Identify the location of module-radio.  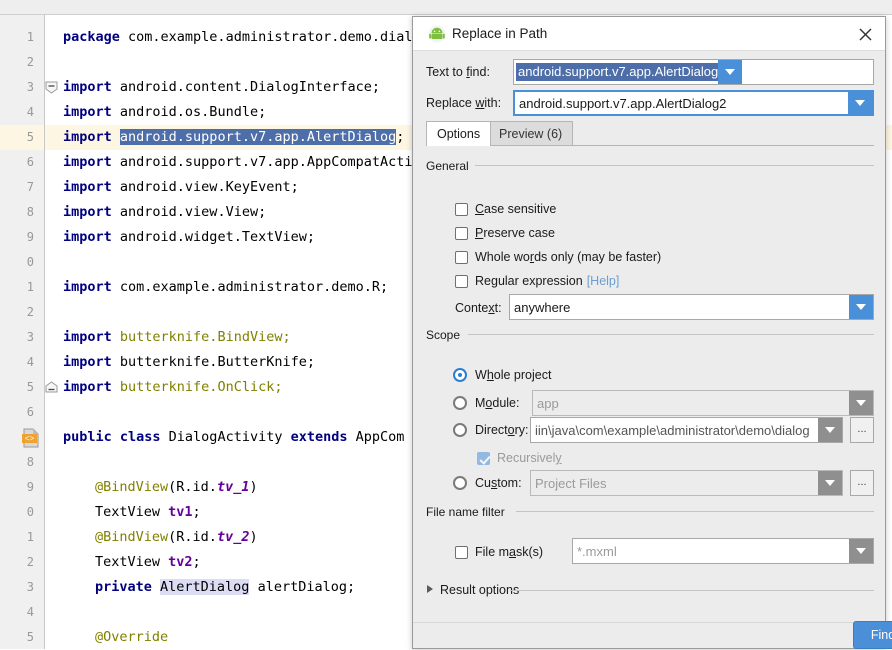
(460, 403).